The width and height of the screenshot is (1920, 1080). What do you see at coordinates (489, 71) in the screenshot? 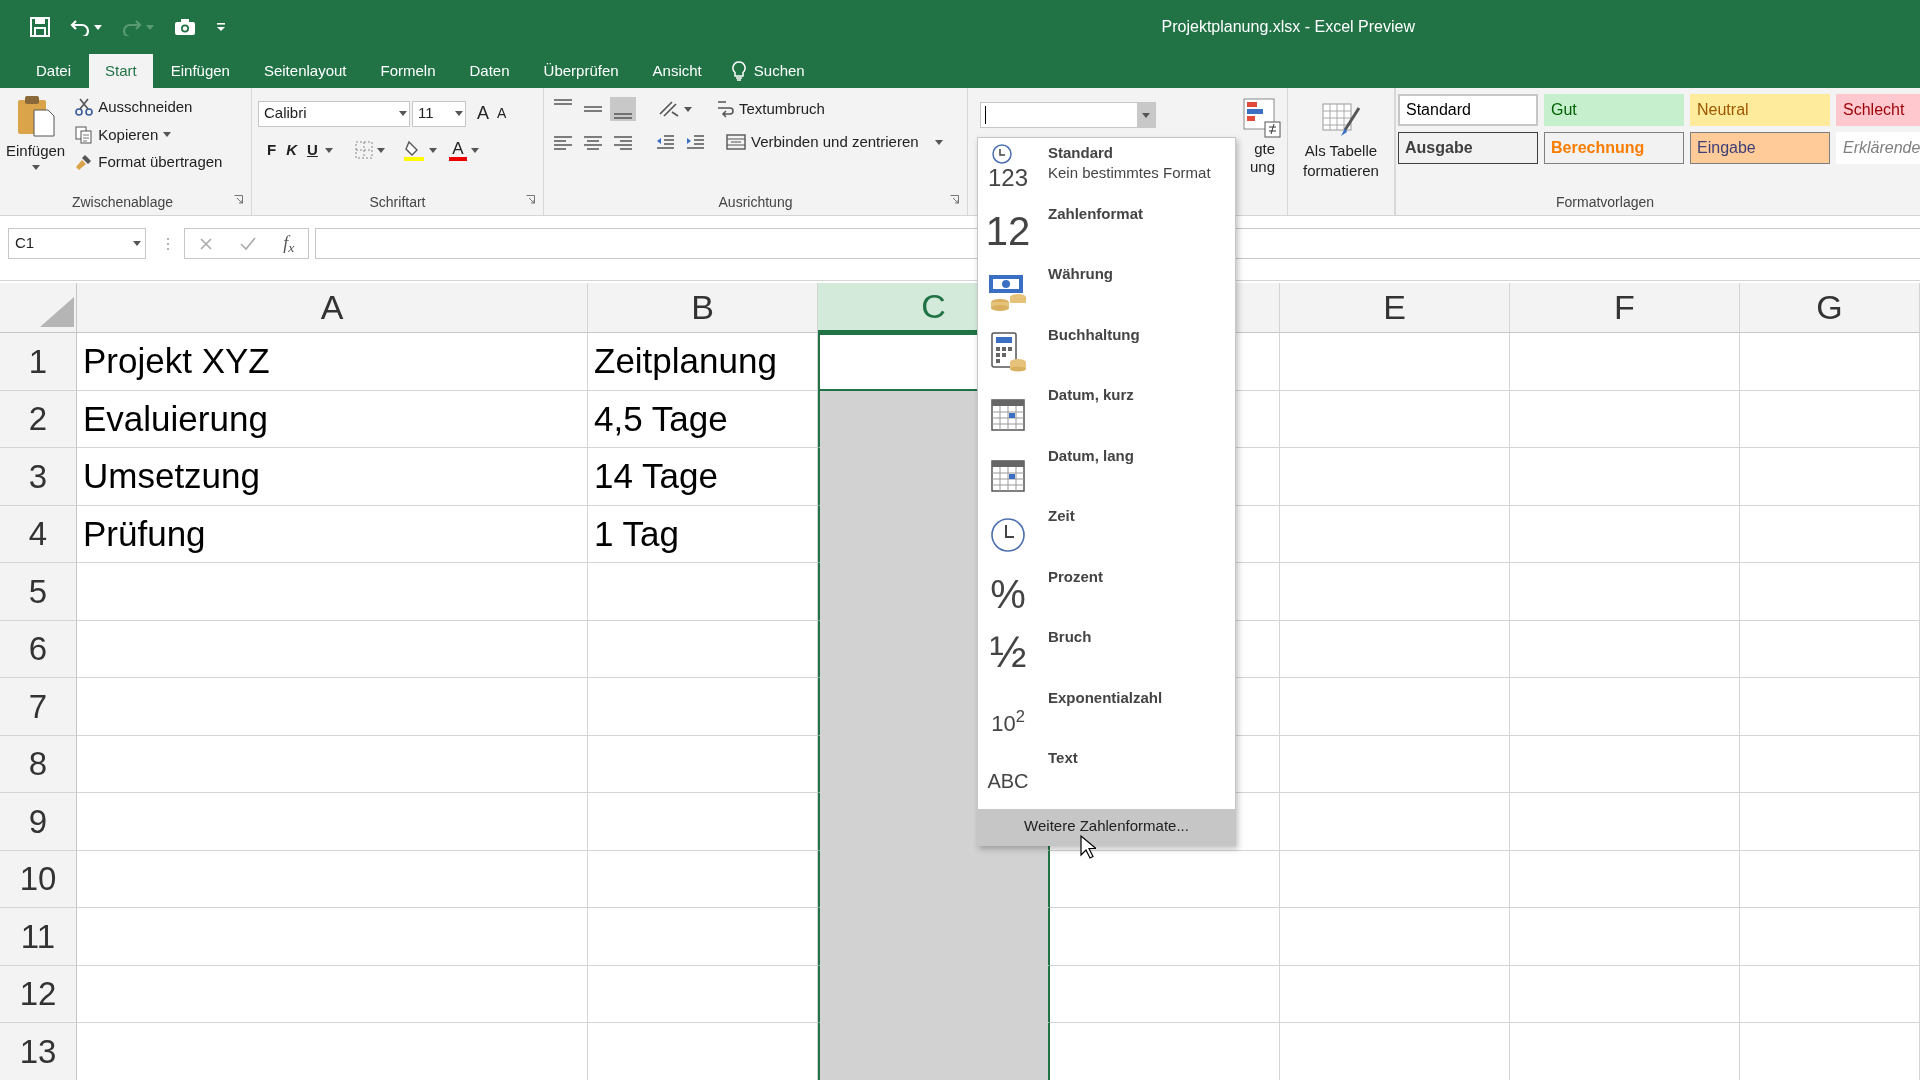
I see `ribbon-tab: Daten` at bounding box center [489, 71].